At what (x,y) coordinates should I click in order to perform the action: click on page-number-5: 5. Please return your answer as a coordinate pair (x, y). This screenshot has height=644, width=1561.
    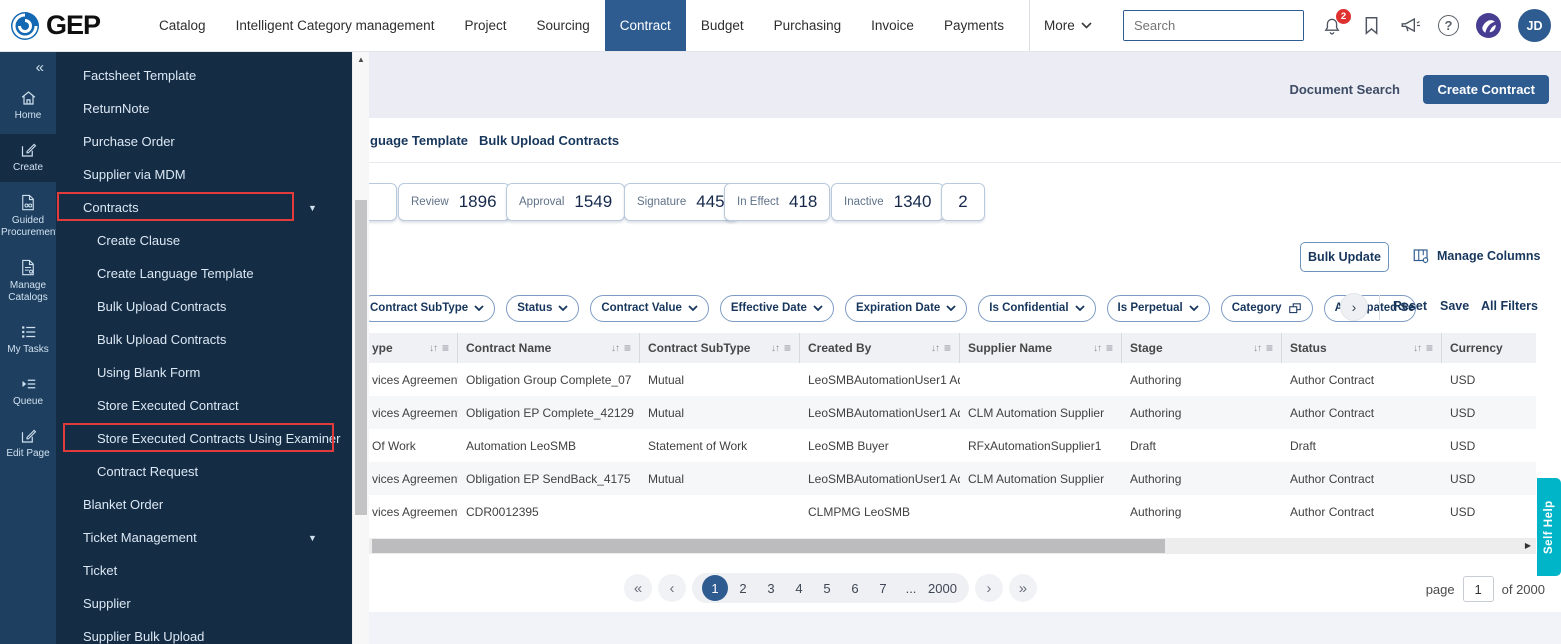
    Looking at the image, I should click on (827, 588).